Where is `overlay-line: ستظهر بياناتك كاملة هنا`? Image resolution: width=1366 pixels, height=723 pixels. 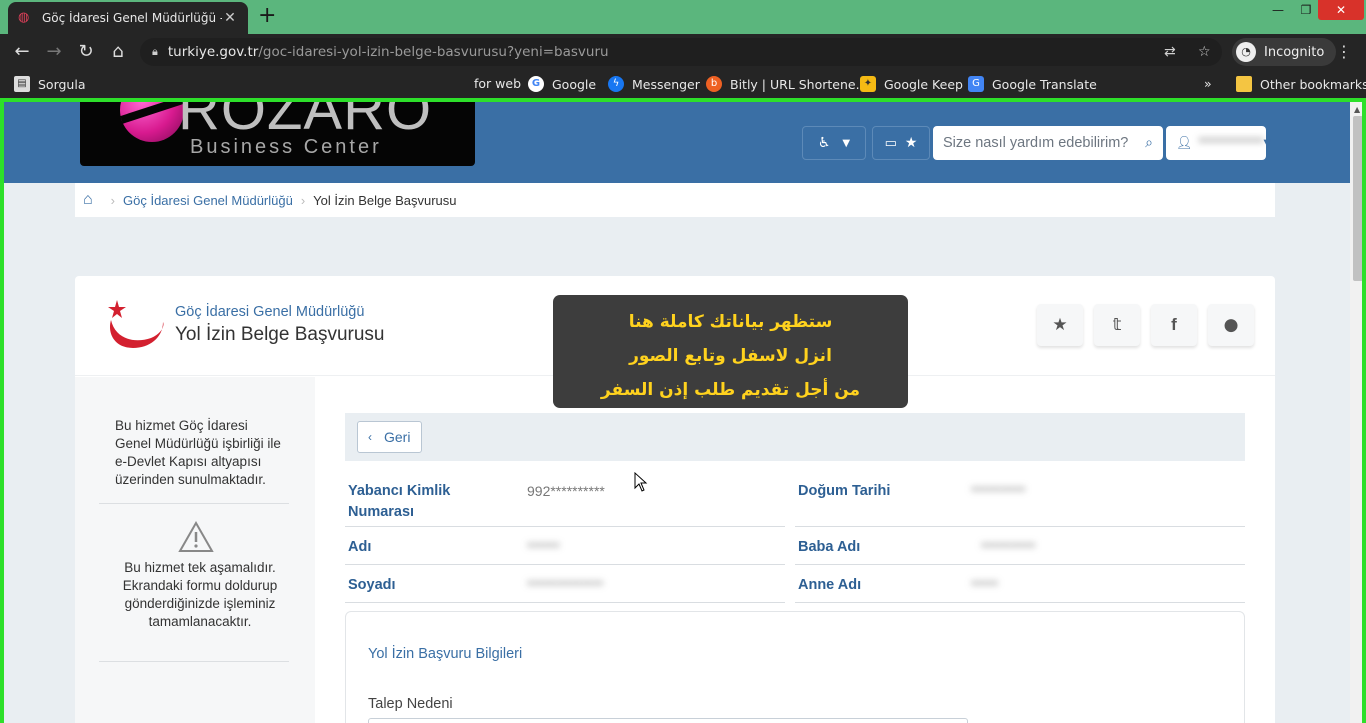 overlay-line: ستظهر بياناتك كاملة هنا is located at coordinates (730, 322).